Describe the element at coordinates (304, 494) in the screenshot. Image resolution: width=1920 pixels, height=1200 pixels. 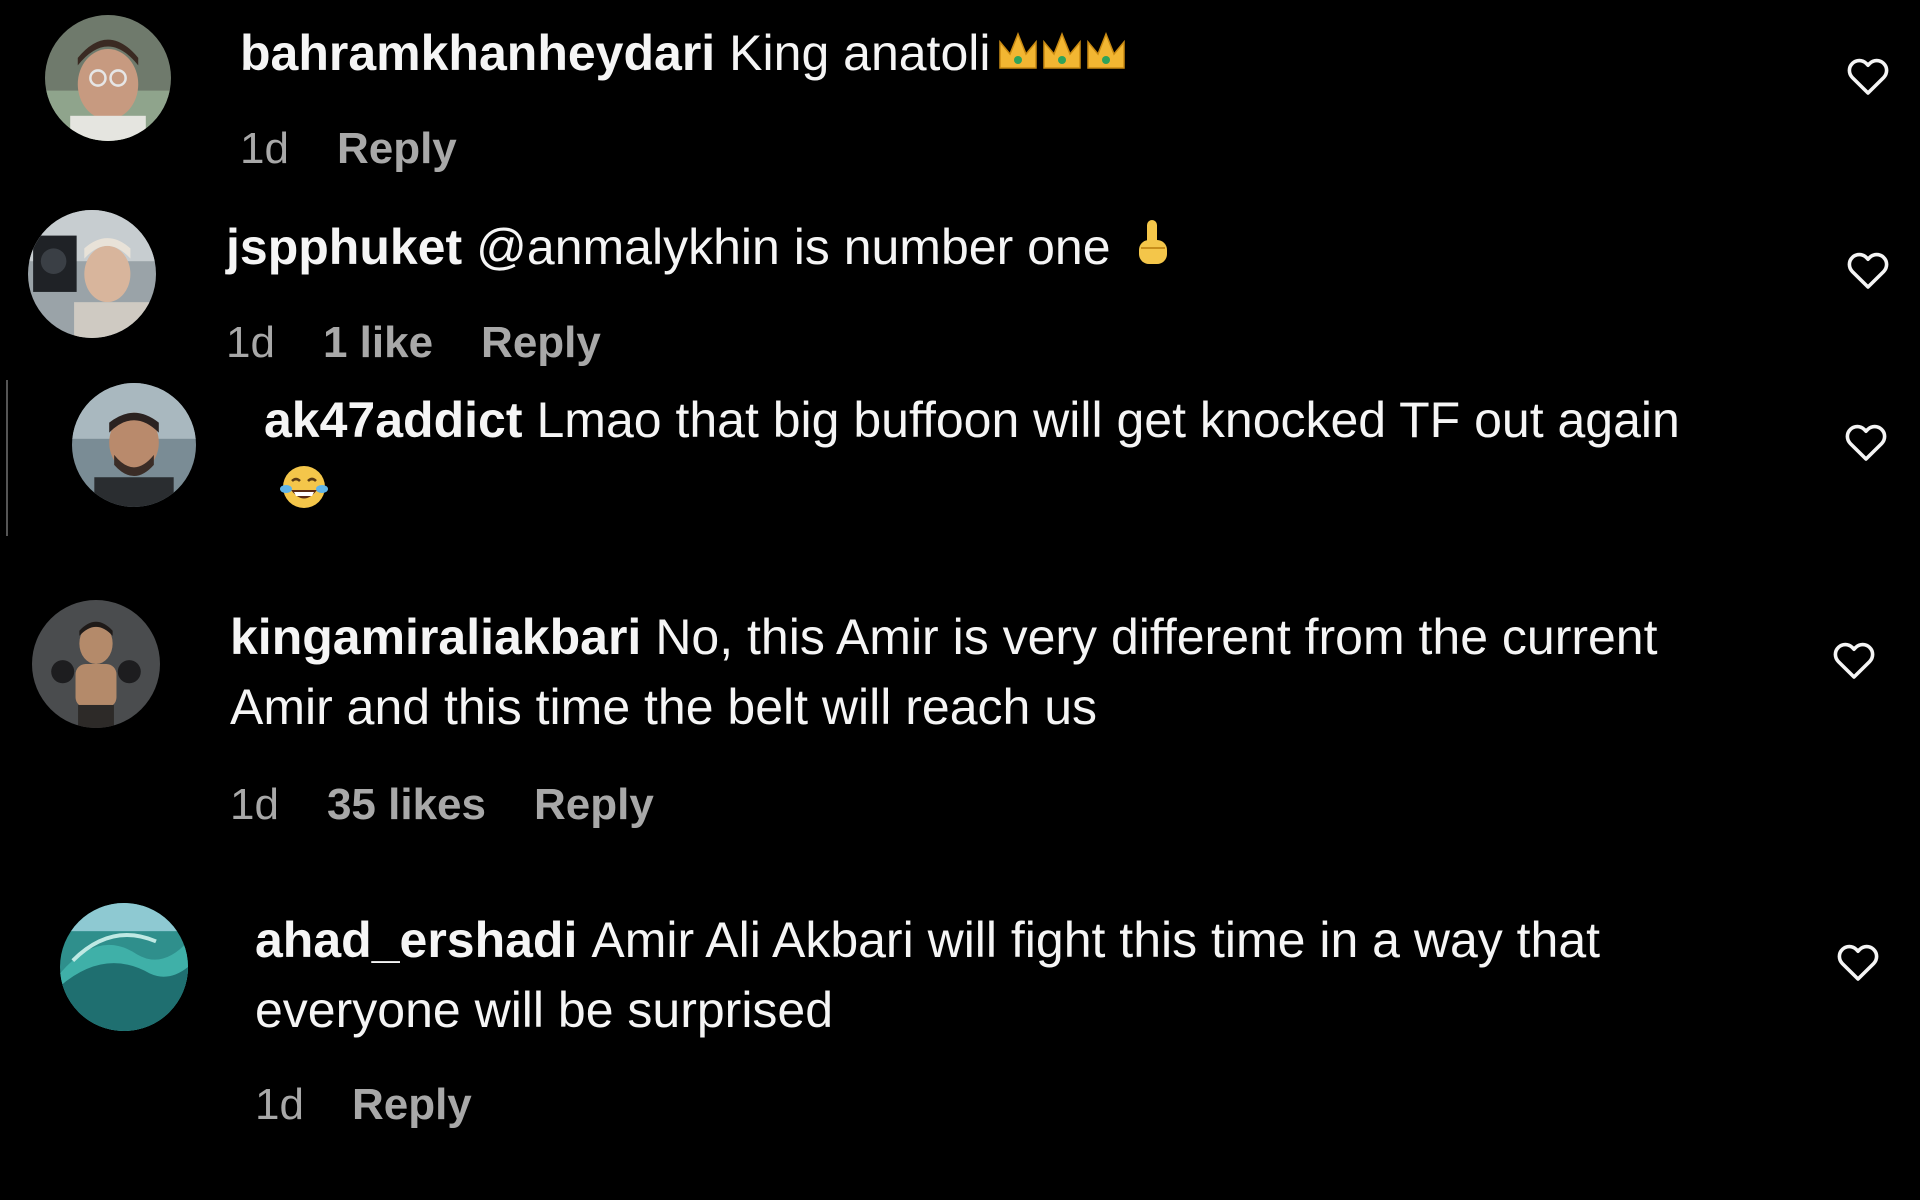
I see `tears-of-joy-emoji` at that location.